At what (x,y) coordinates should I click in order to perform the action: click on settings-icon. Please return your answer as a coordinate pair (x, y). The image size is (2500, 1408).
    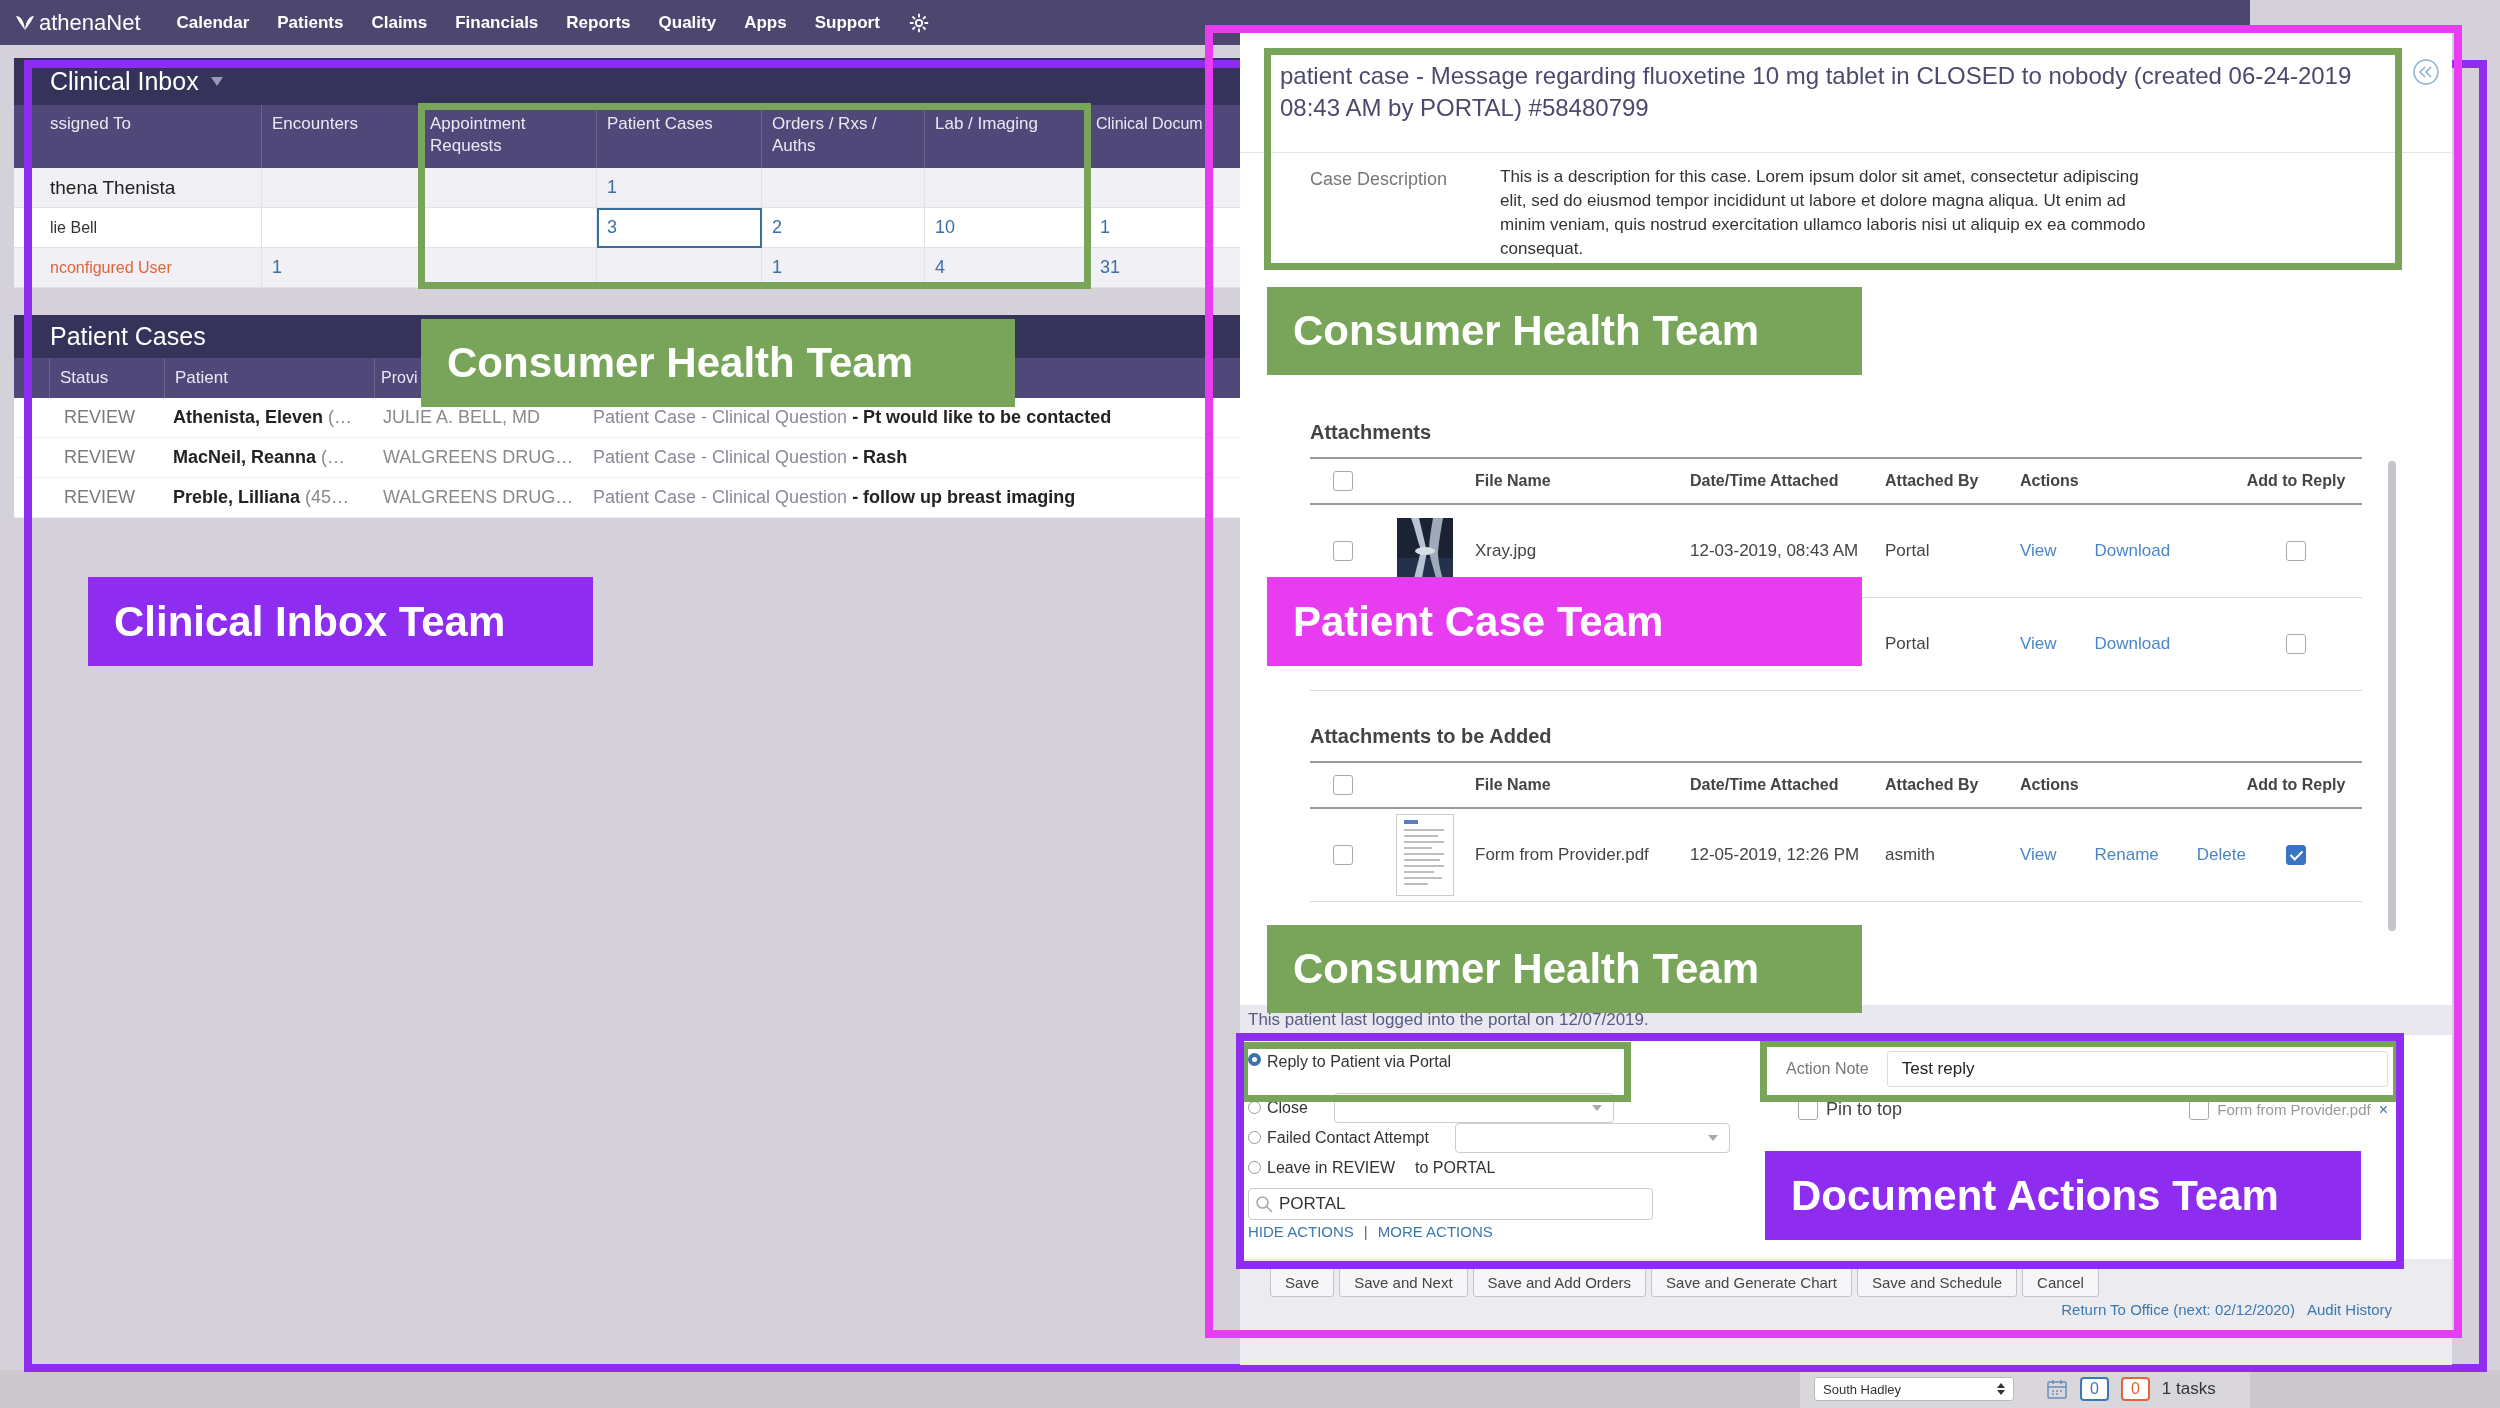
    Looking at the image, I should click on (918, 22).